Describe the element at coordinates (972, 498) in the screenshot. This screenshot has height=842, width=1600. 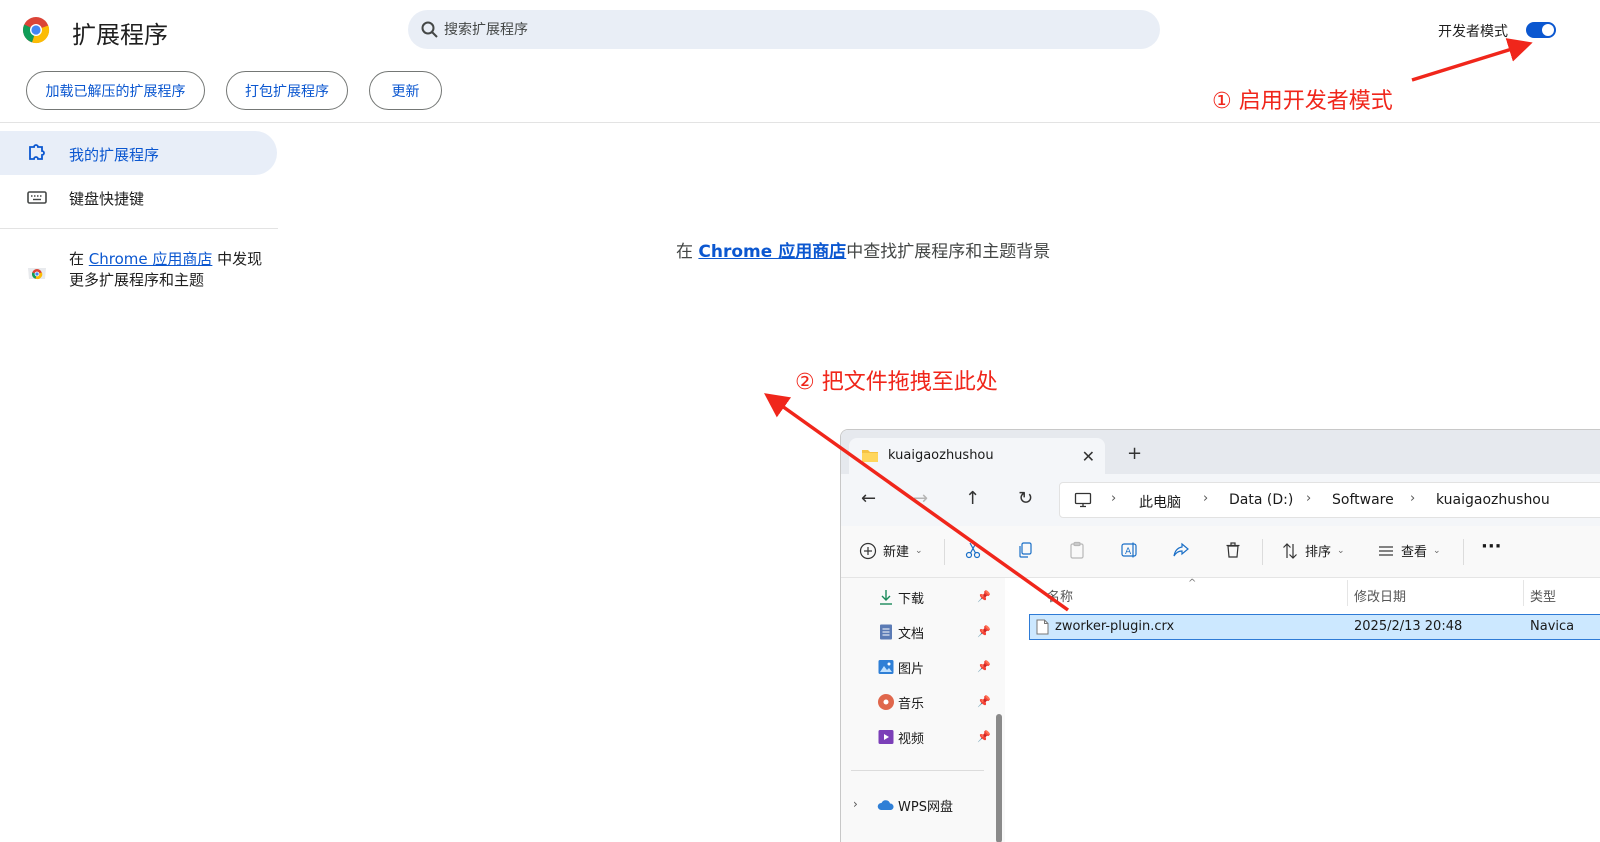
I see `up-arrow-icon: ↑` at that location.